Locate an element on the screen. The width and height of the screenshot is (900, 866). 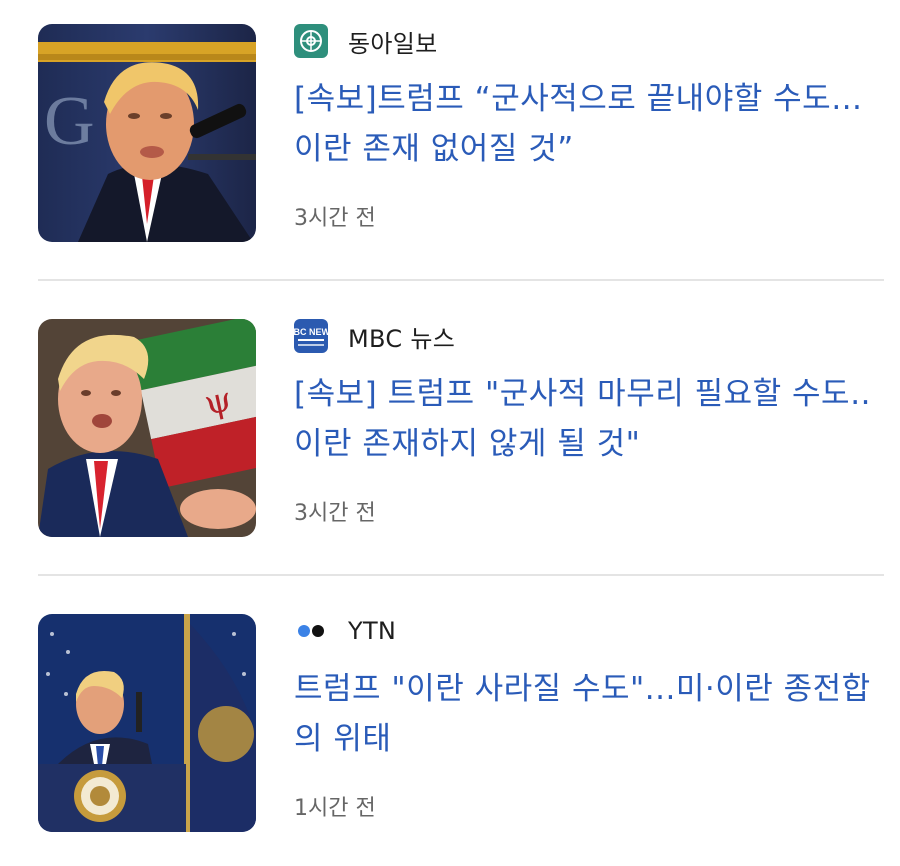
article-headline: [속보] 트럼프 "군사적 마무리 필요할 수도‥이란 존재하지 않게 될 것" is located at coordinates (589, 419).